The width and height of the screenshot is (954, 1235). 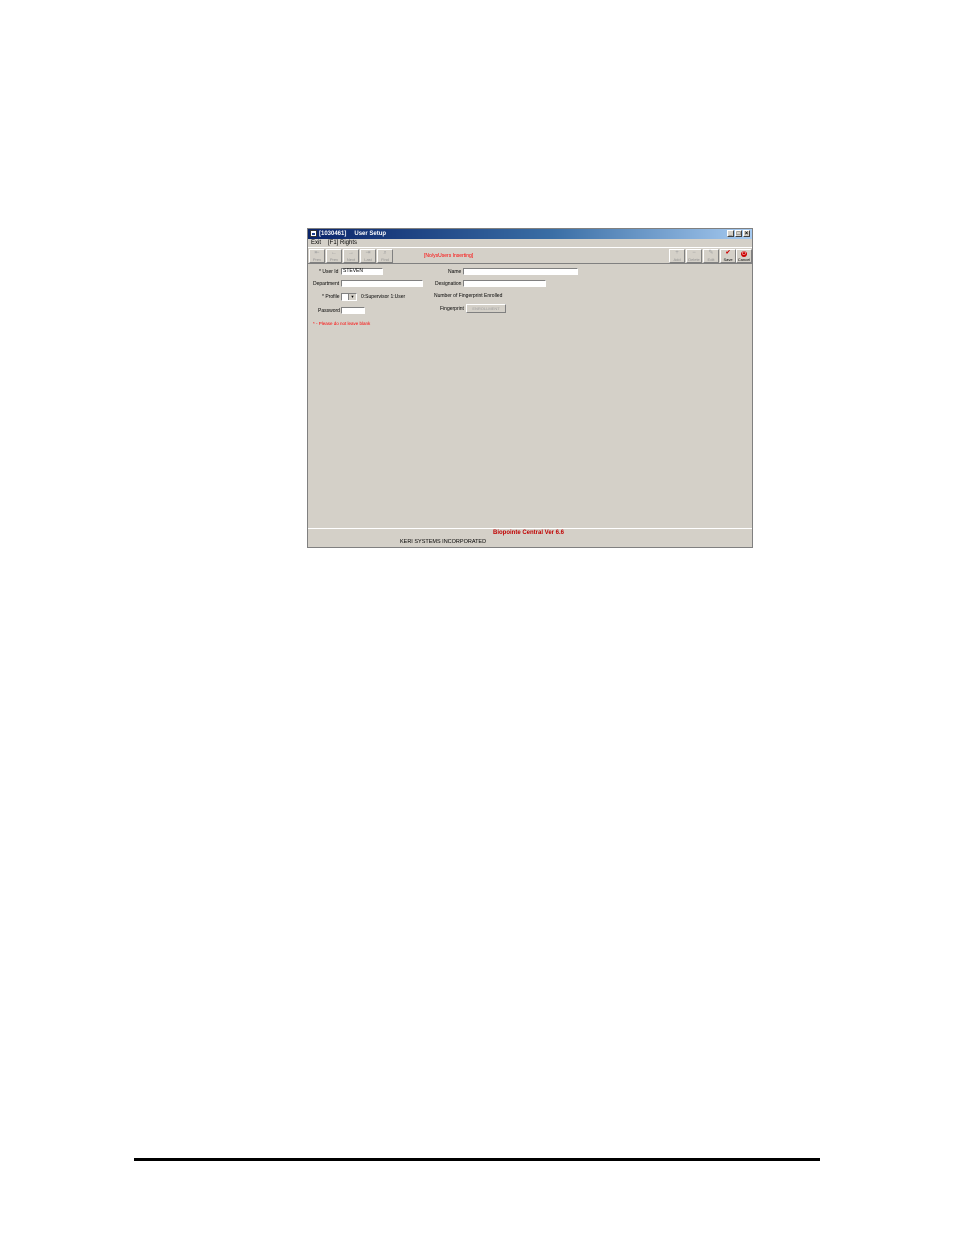 I want to click on delete-button: − Delete, so click(x=694, y=256).